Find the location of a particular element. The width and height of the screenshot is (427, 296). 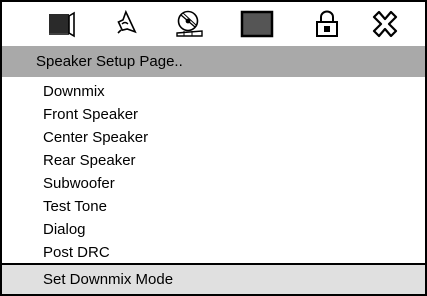

menu-item-test-tone: Test Tone is located at coordinates (75, 207).